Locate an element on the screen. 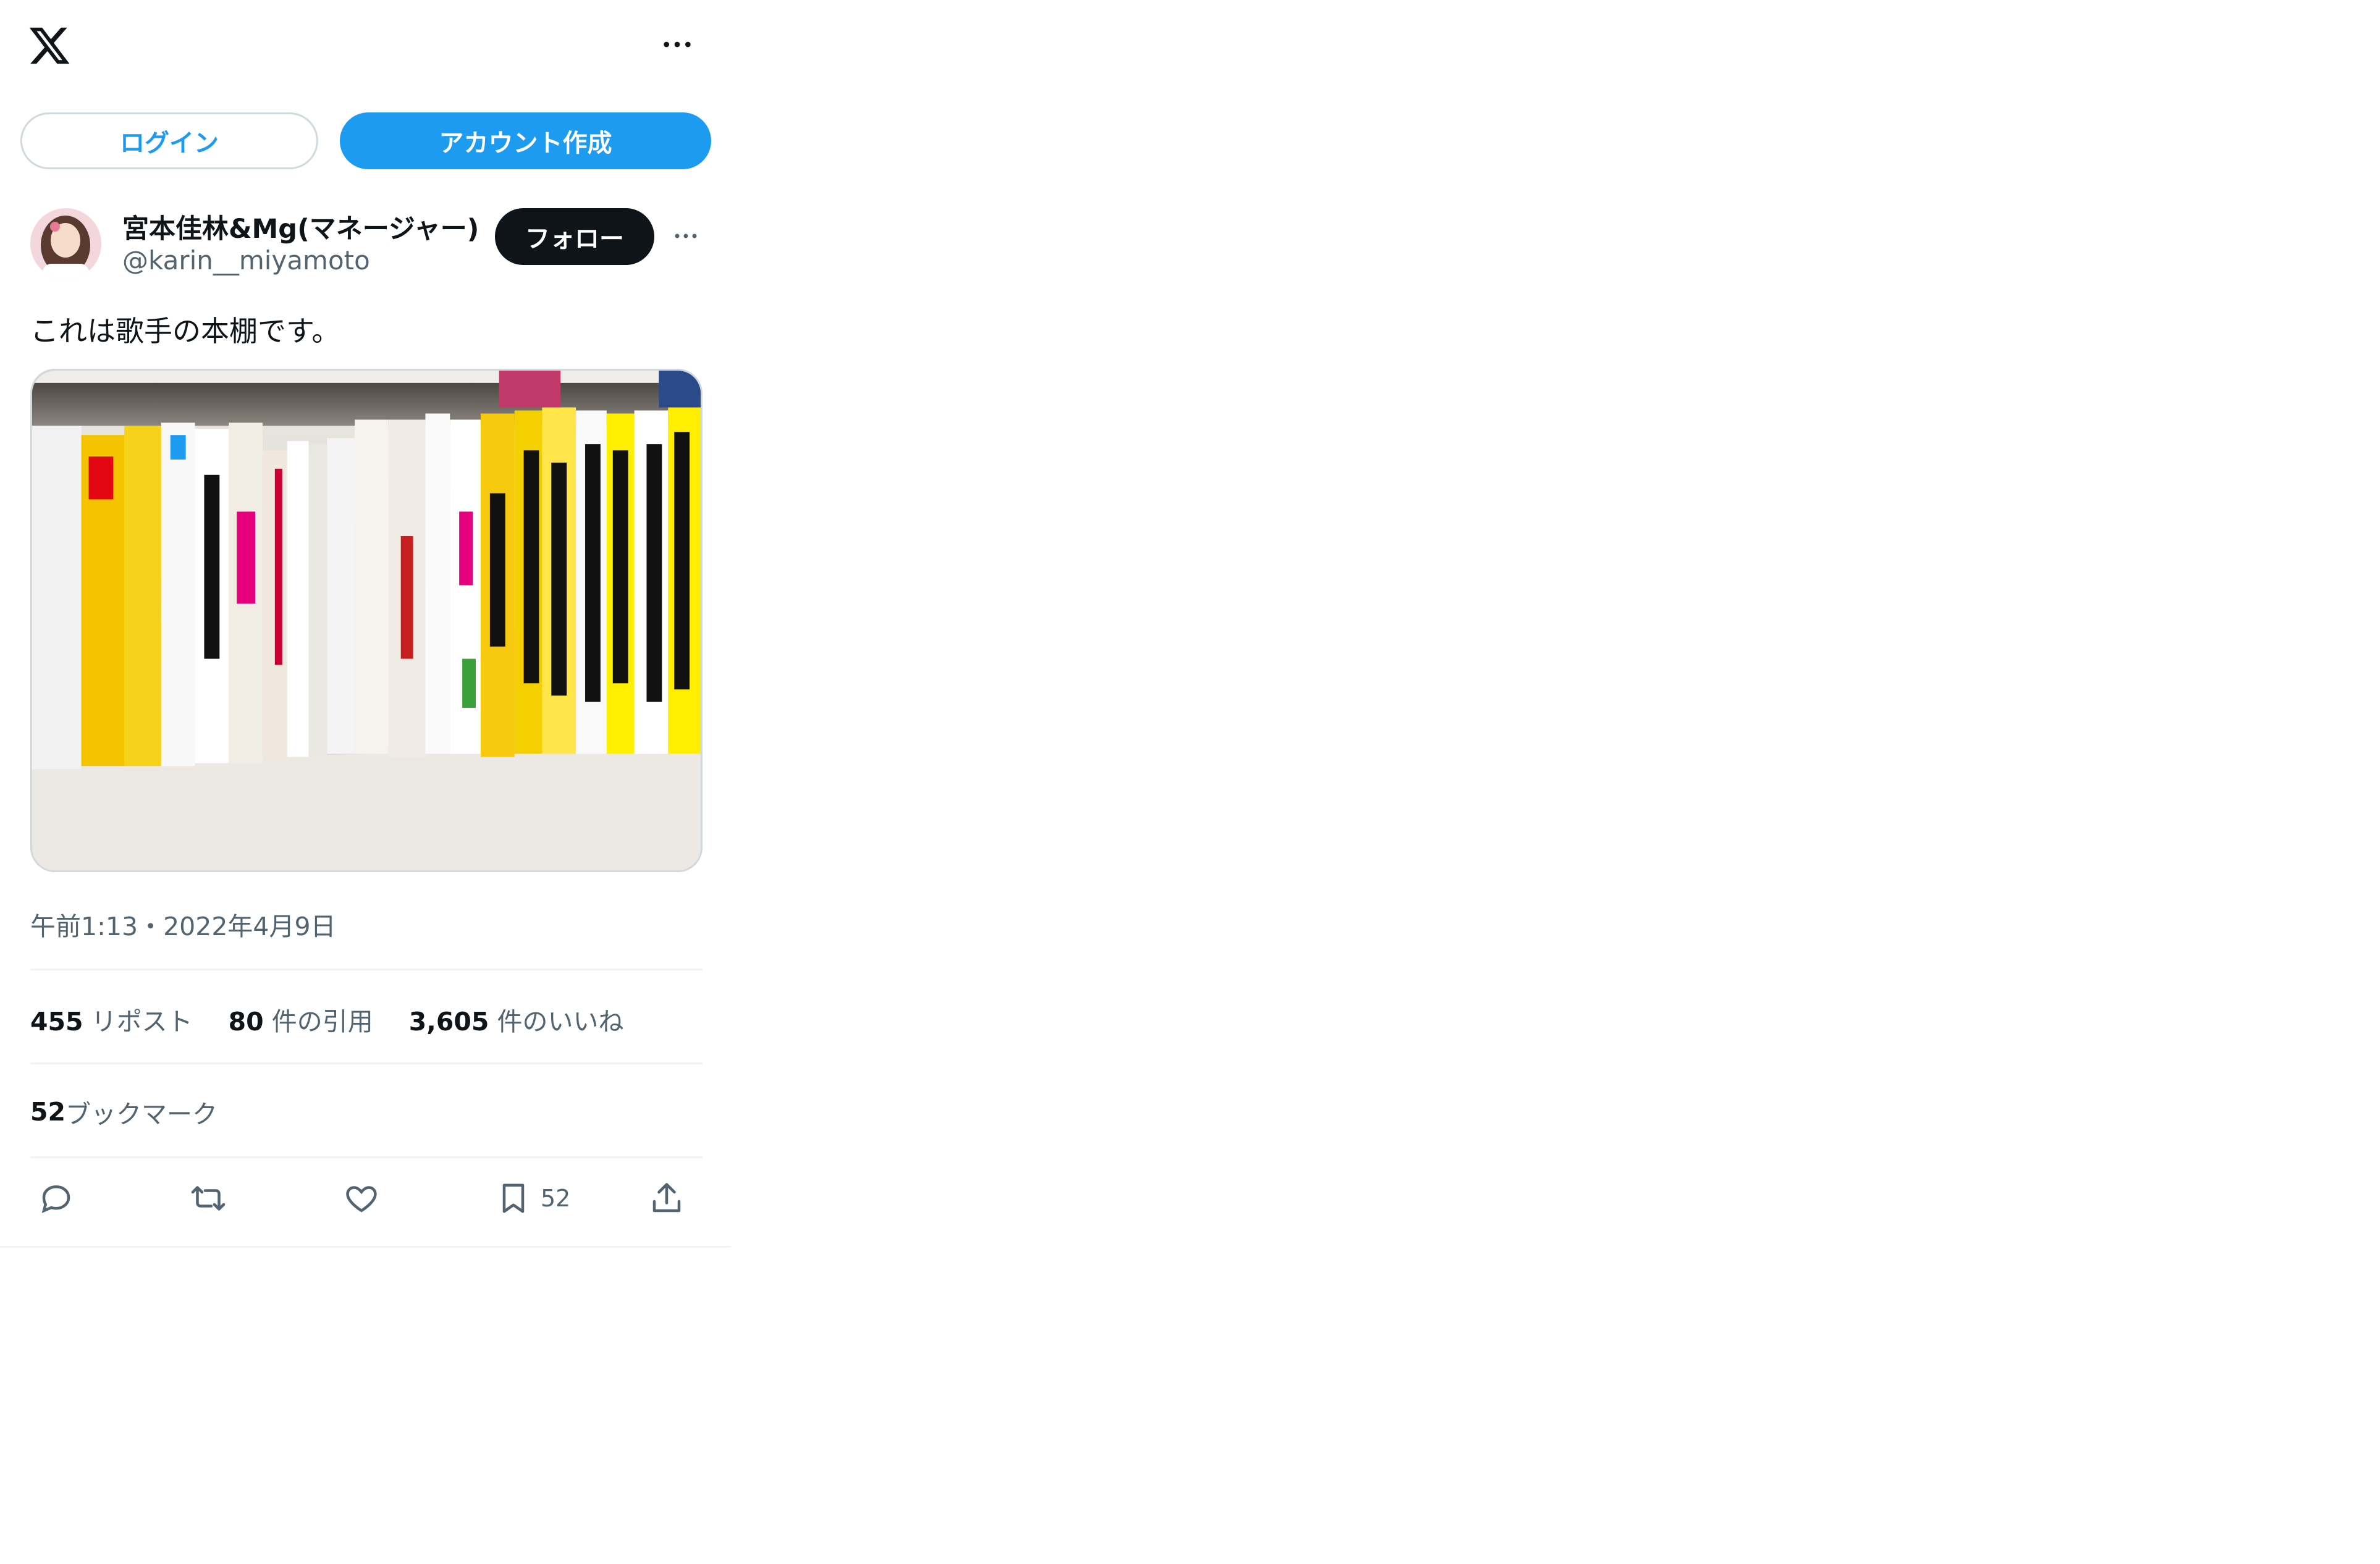 The width and height of the screenshot is (2380, 1564). likes-stat: 3,605 件のいいね is located at coordinates (516, 1019).